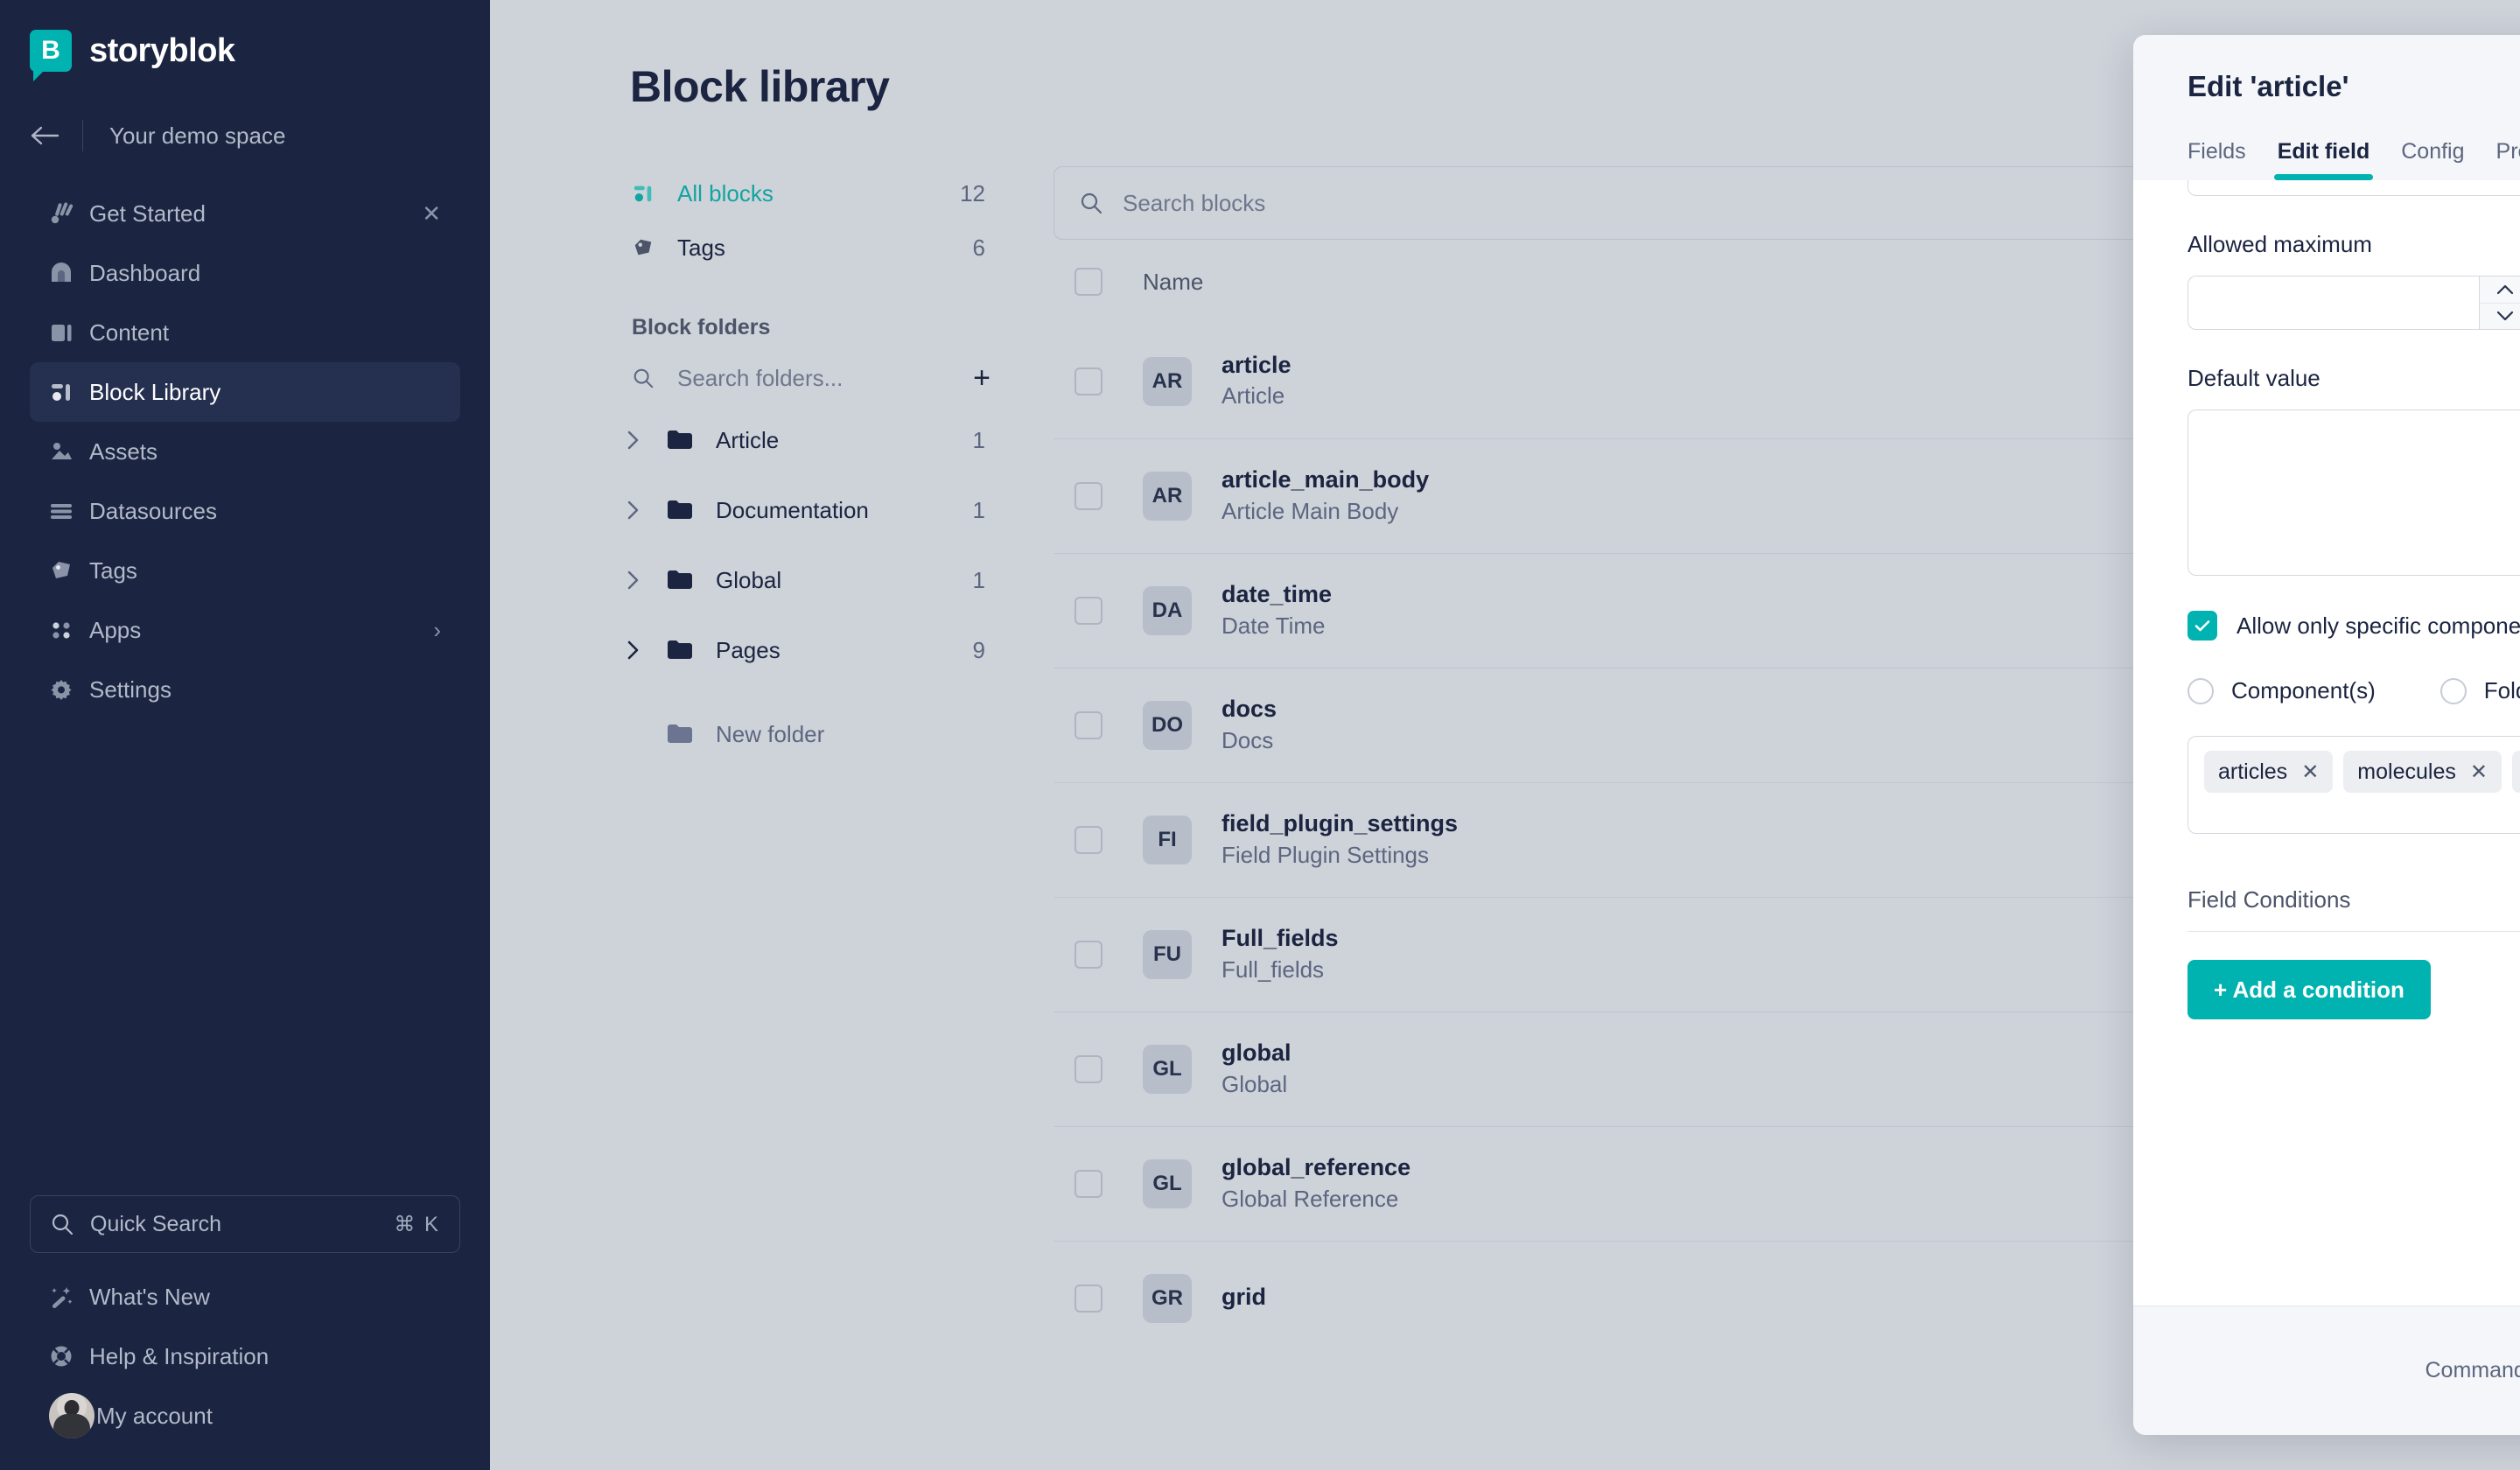 The height and width of the screenshot is (1470, 2520). What do you see at coordinates (2333, 302) in the screenshot?
I see `allowed-maximum-input` at bounding box center [2333, 302].